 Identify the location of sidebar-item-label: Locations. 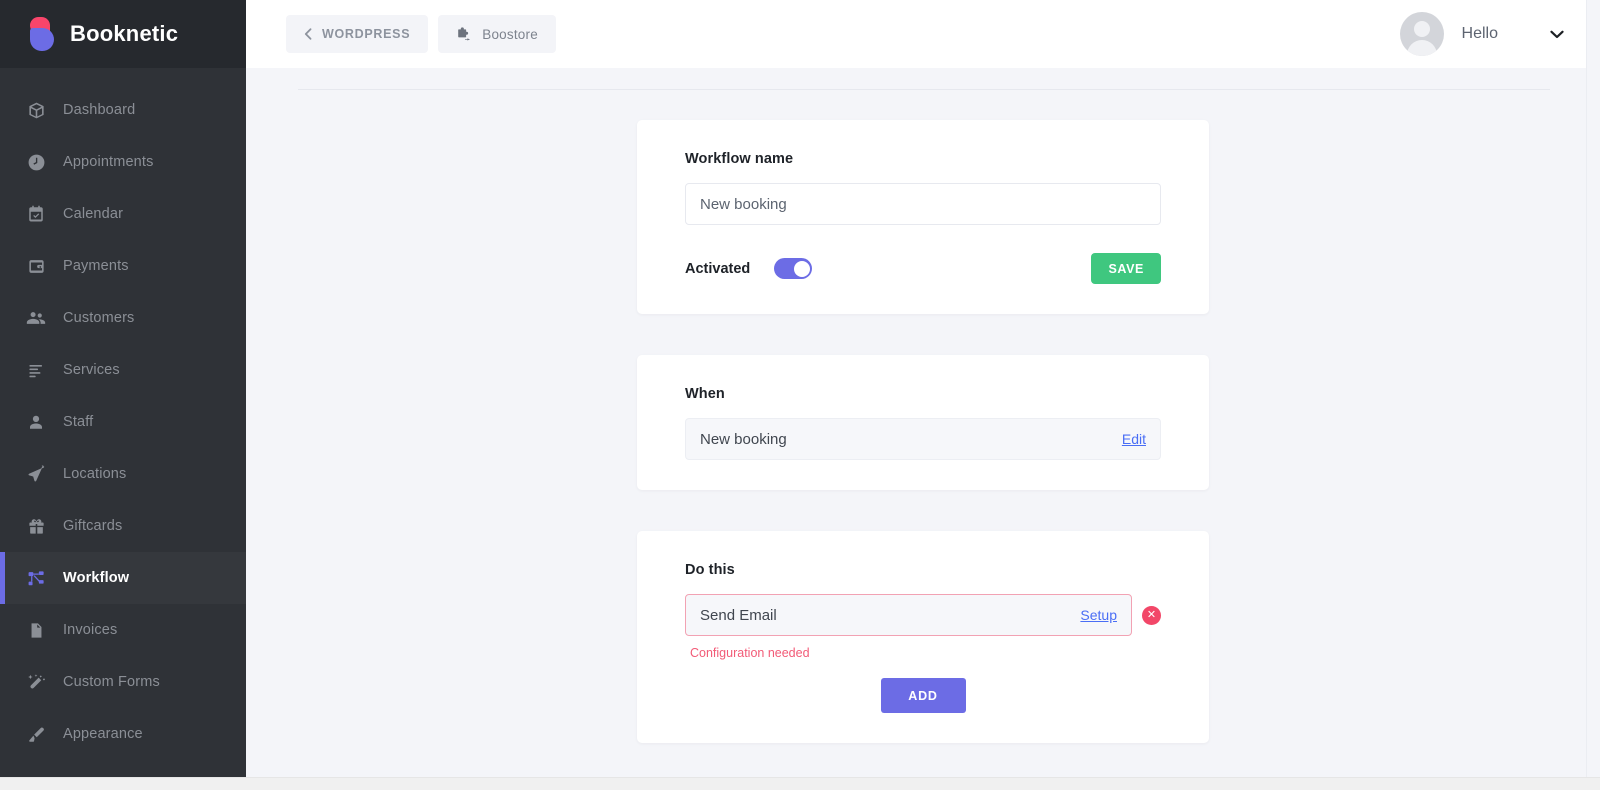
(95, 474).